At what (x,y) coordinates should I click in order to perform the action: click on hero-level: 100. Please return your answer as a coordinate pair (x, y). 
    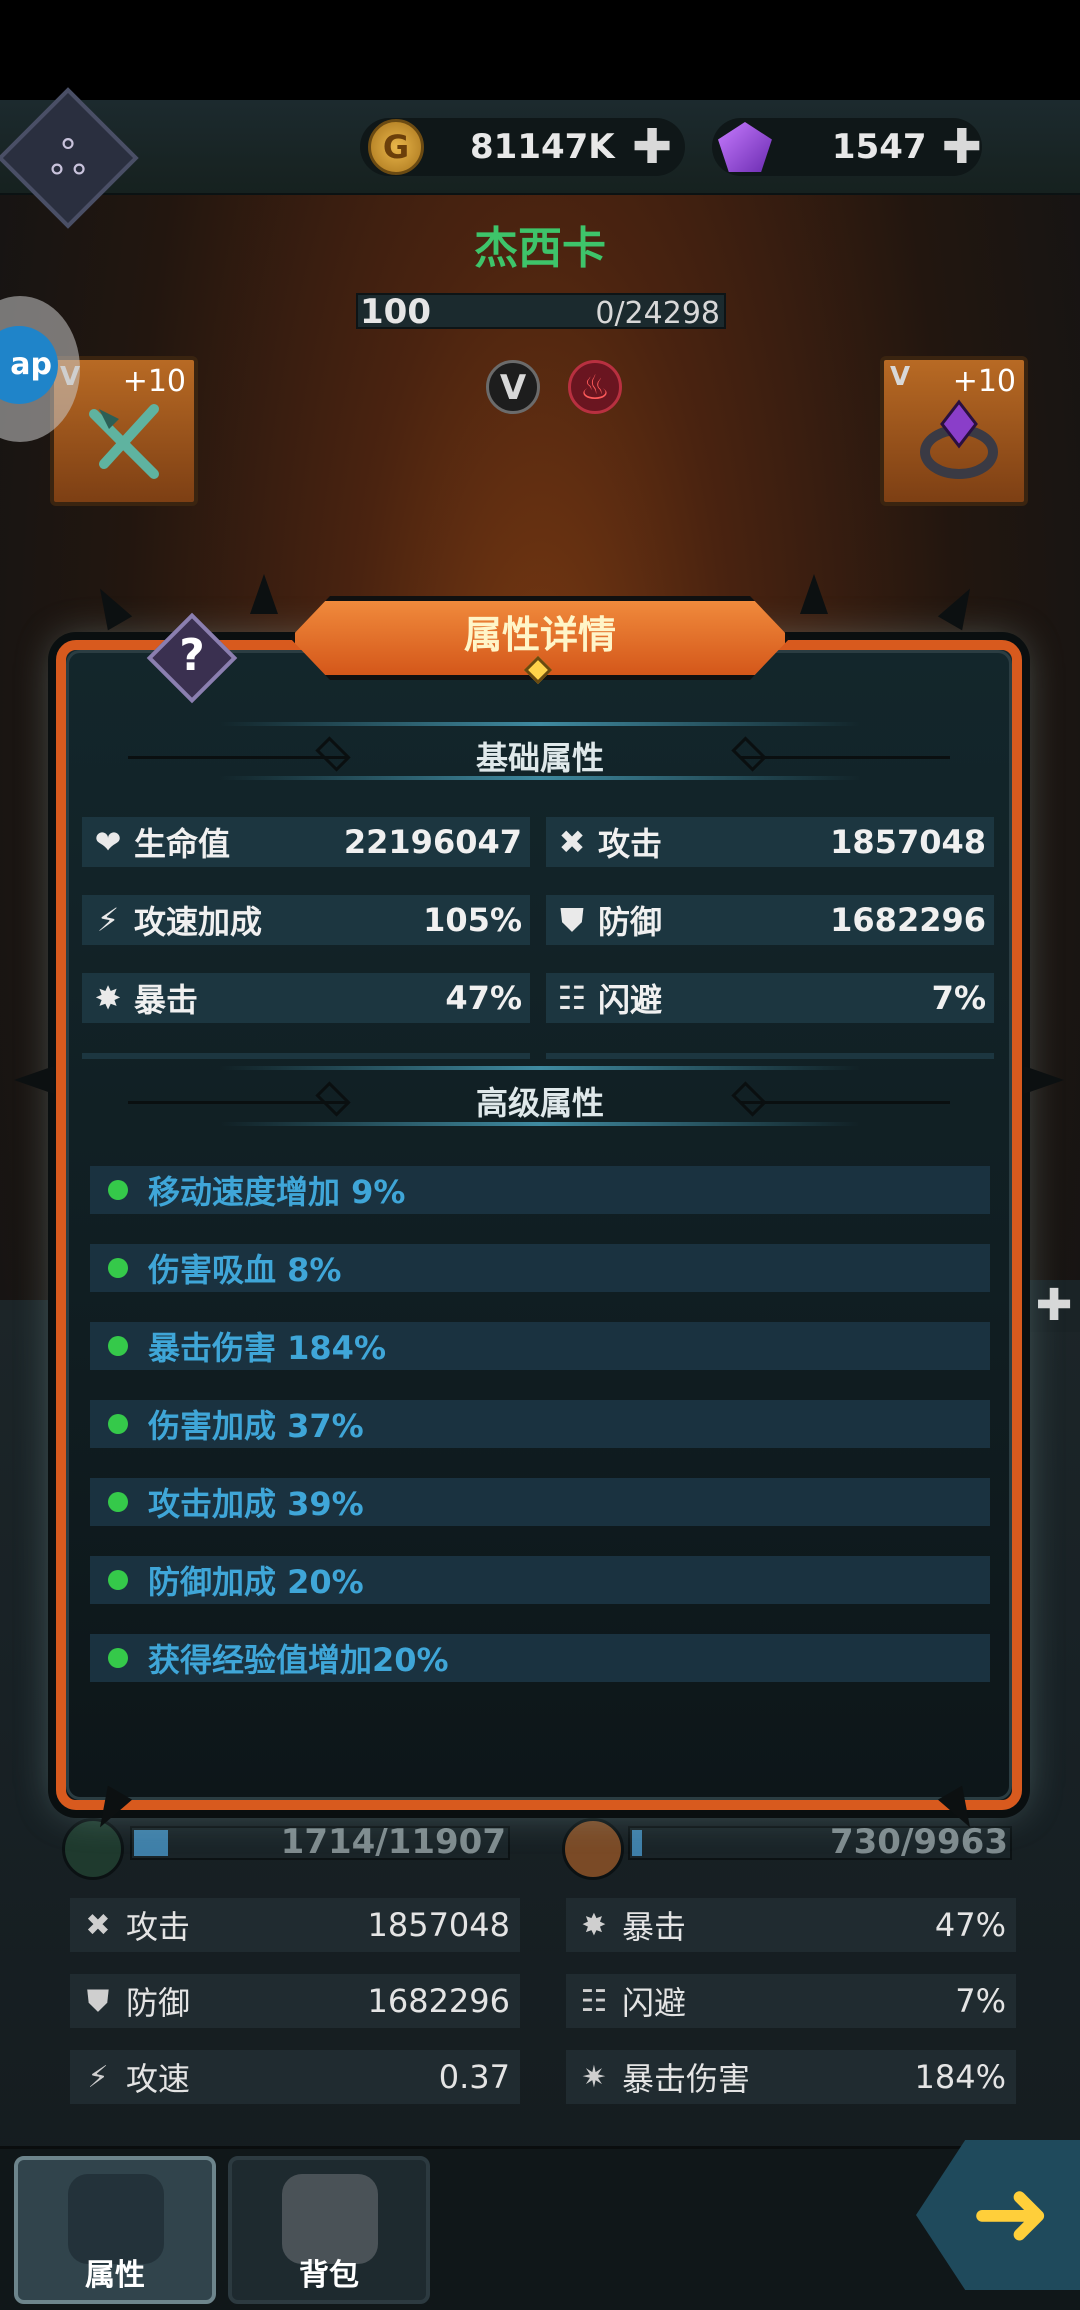
    Looking at the image, I should click on (395, 312).